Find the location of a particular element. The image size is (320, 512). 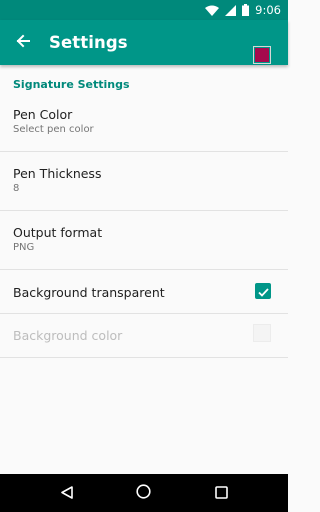

nav-recents-button is located at coordinates (221, 493).